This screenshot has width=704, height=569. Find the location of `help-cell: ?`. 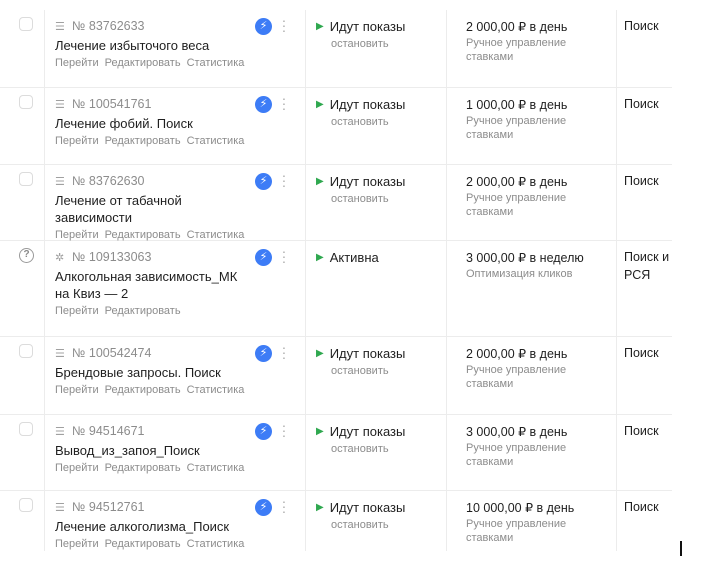

help-cell: ? is located at coordinates (26, 255).